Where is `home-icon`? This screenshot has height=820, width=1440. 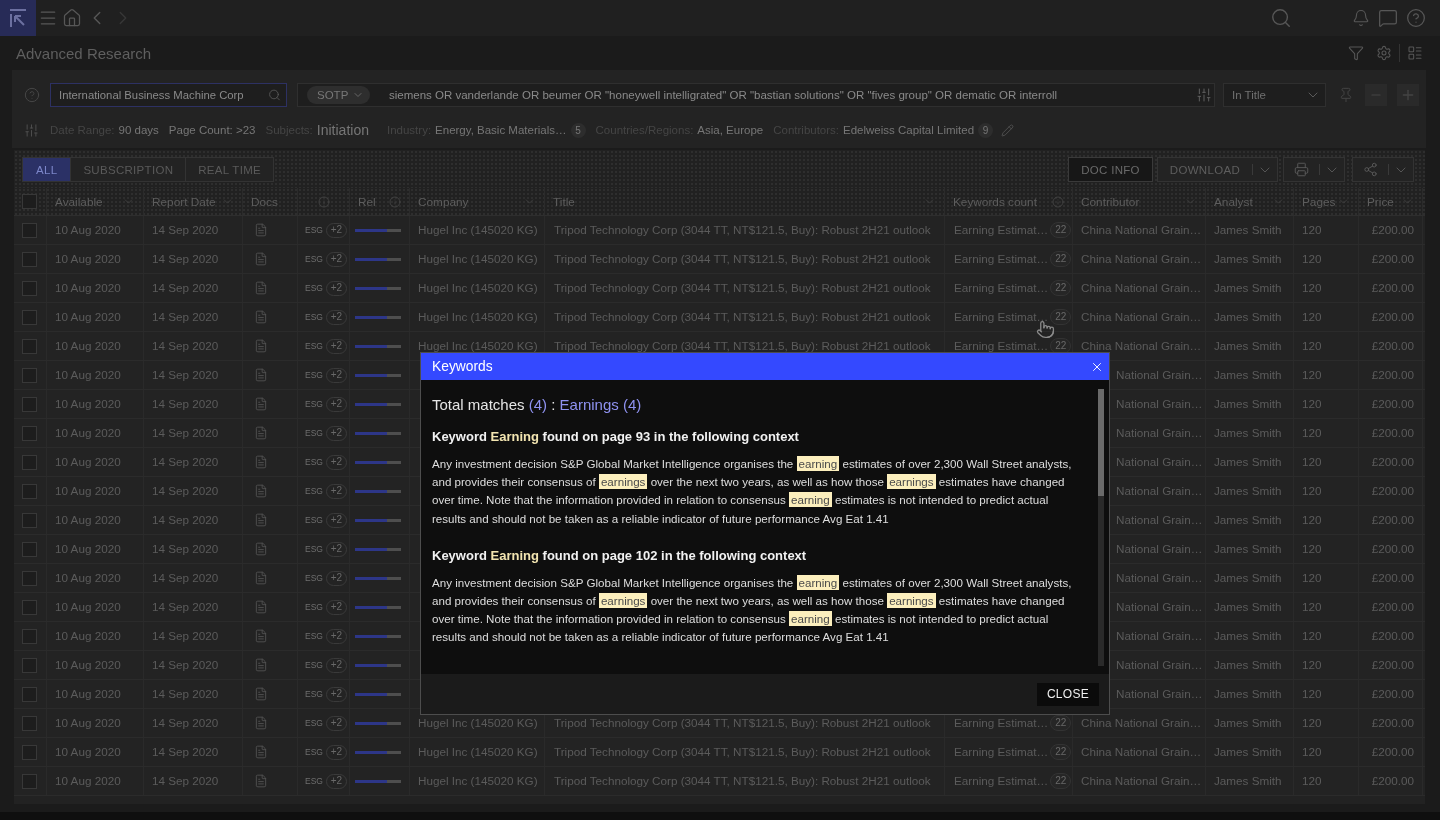
home-icon is located at coordinates (72, 18).